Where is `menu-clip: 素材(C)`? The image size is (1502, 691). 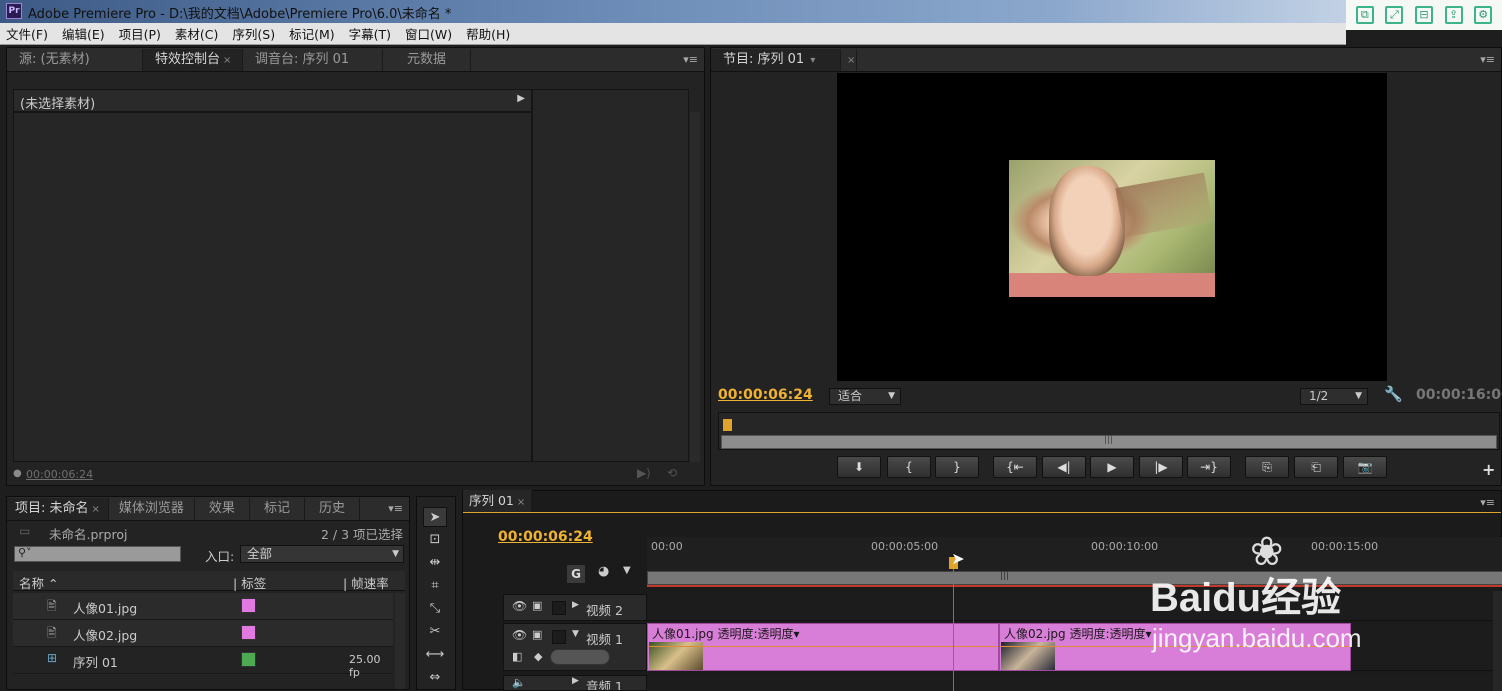
menu-clip: 素材(C) is located at coordinates (196, 33).